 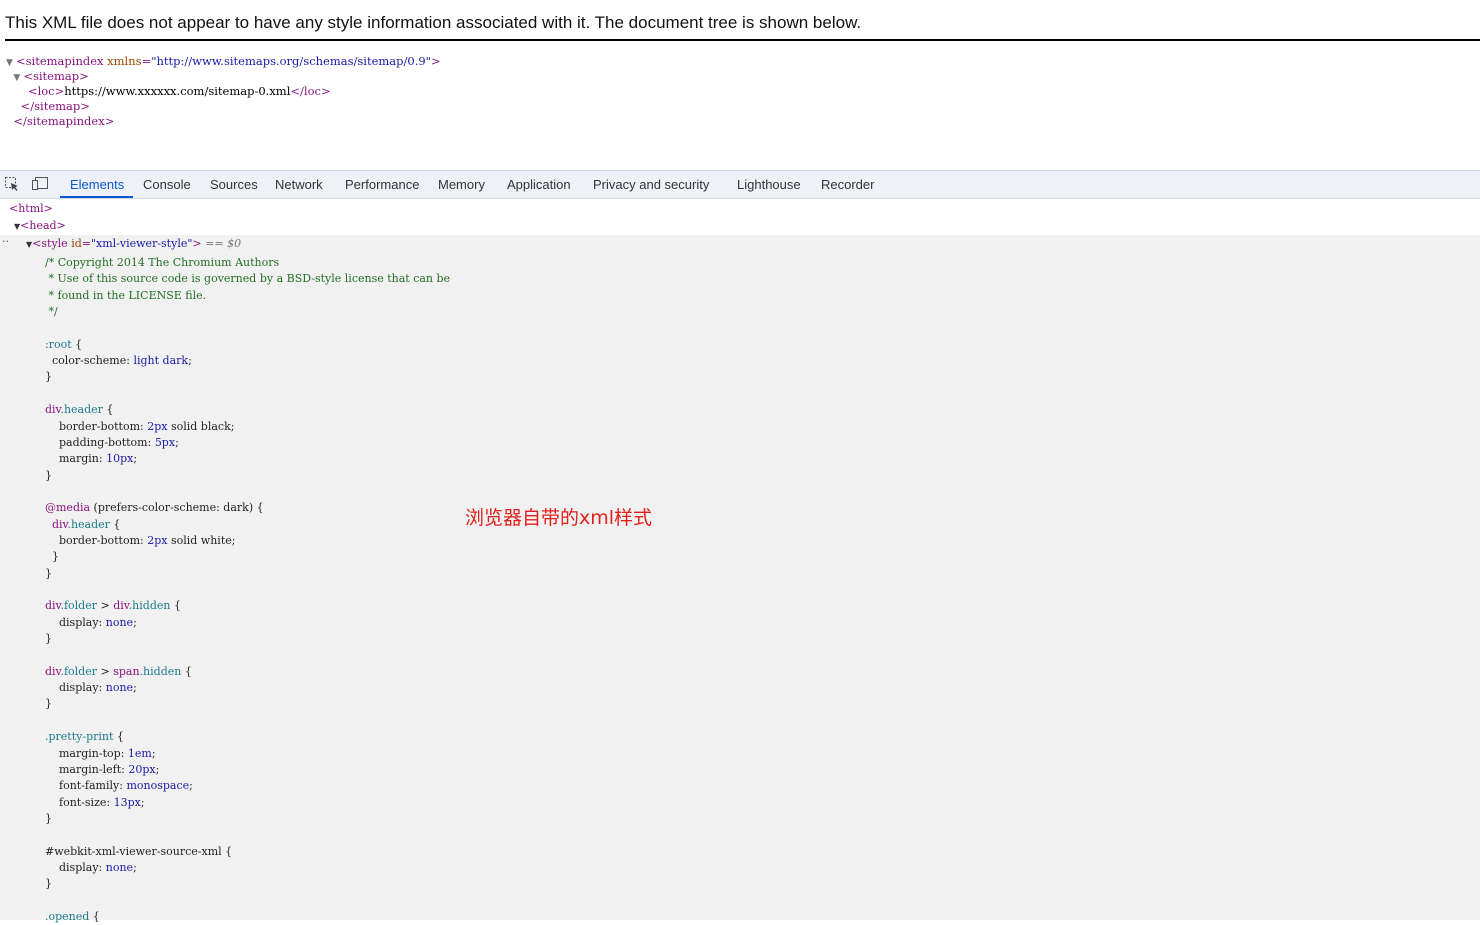 I want to click on xml-line-sitemapindex-close: </sitemapindex>, so click(x=223, y=121).